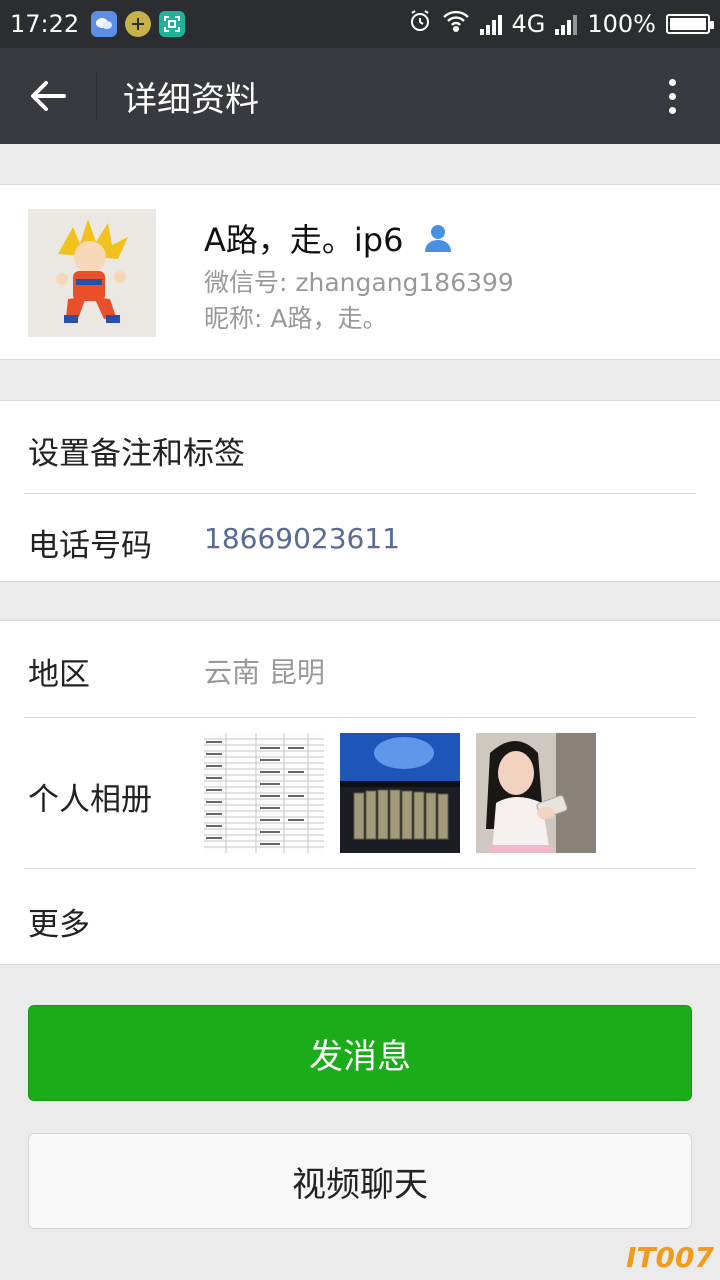  I want to click on profile-card: A路，走。ip6 微信号: zhangang186399 昵称: A路，走。, so click(360, 272).